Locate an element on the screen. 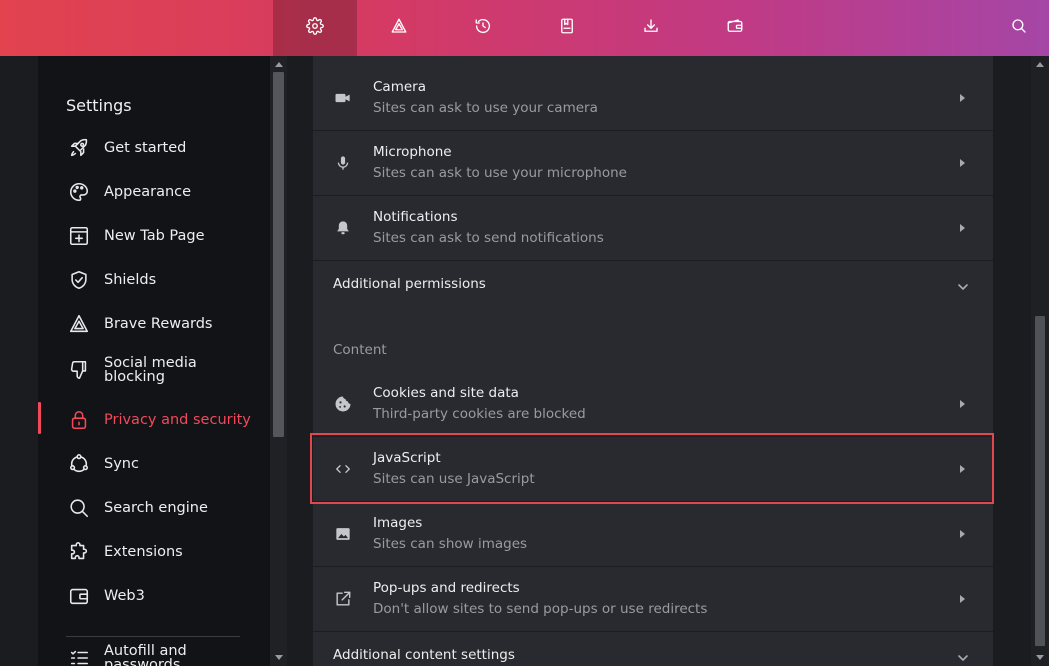 The width and height of the screenshot is (1049, 666). top-toolbar is located at coordinates (524, 28).